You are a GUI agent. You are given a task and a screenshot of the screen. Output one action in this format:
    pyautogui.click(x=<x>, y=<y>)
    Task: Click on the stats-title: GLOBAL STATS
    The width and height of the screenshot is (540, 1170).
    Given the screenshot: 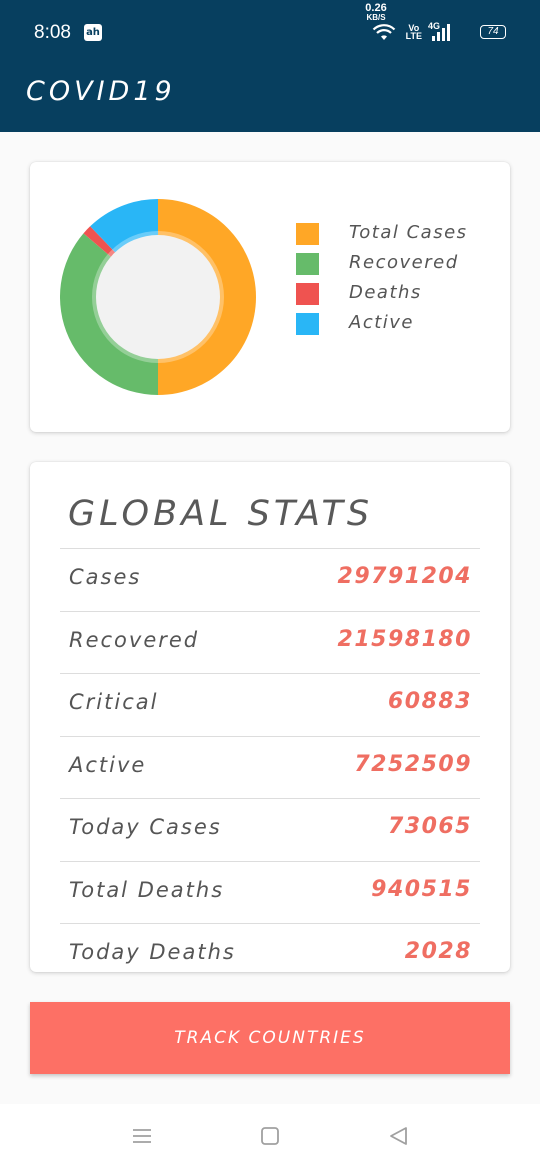 What is the action you would take?
    pyautogui.click(x=221, y=514)
    